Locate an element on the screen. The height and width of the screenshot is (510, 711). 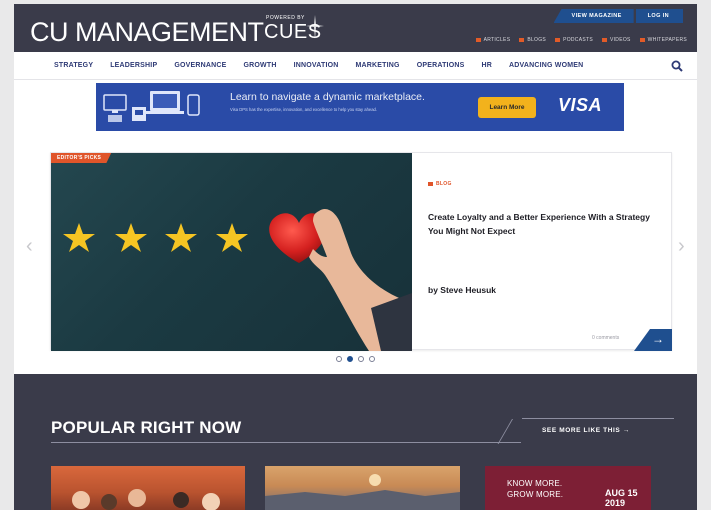
nav-item-leadership: LEADERSHIP is located at coordinates (133, 65).